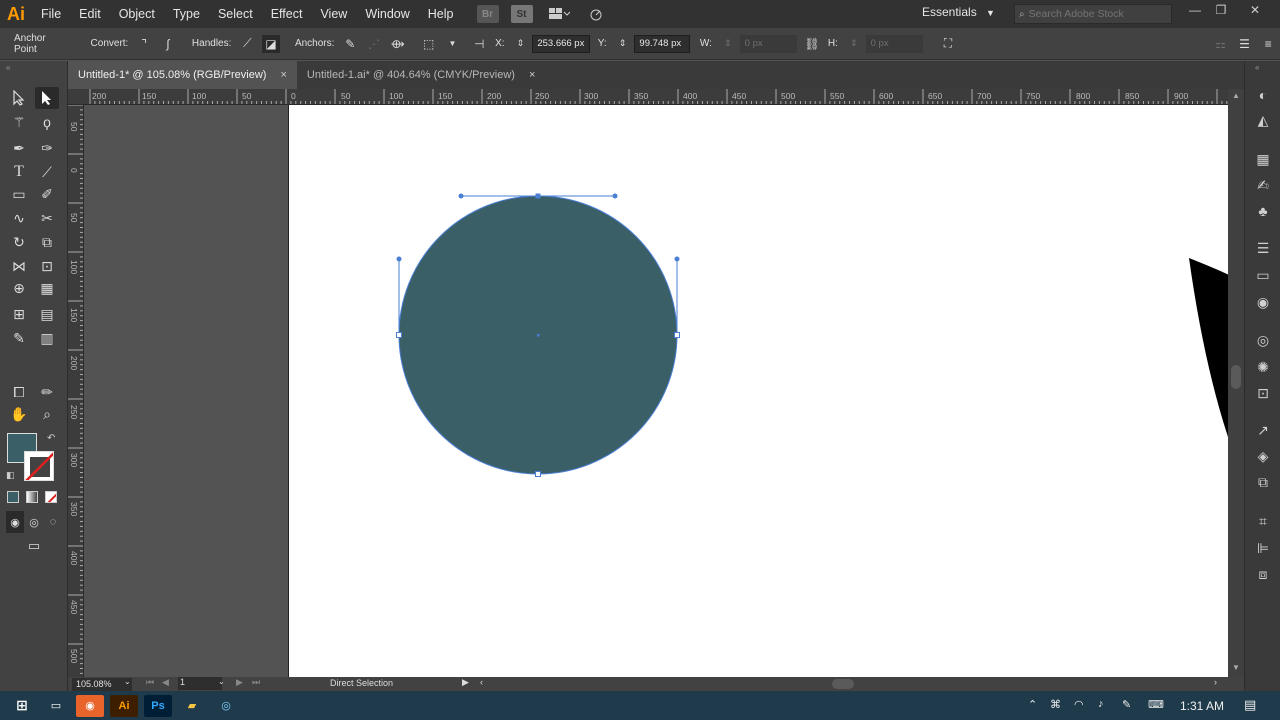 The image size is (1280, 720). I want to click on chevron-up-icon: ⌃, so click(1032, 704).